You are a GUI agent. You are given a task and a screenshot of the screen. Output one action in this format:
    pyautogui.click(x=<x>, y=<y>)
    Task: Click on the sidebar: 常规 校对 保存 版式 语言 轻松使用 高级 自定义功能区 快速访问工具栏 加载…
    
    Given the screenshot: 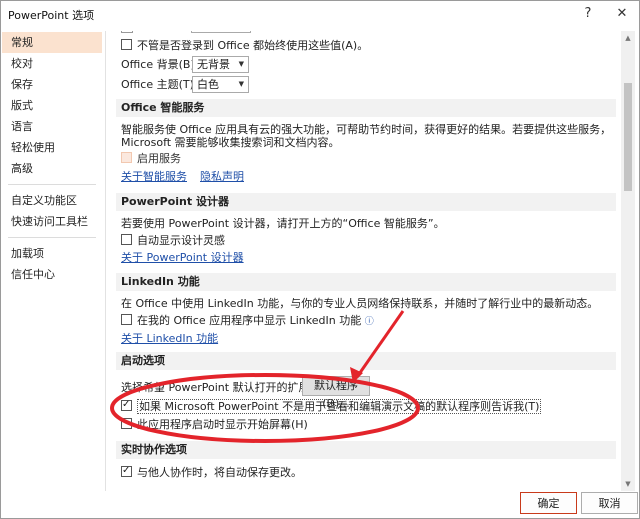 What is the action you would take?
    pyautogui.click(x=52, y=257)
    